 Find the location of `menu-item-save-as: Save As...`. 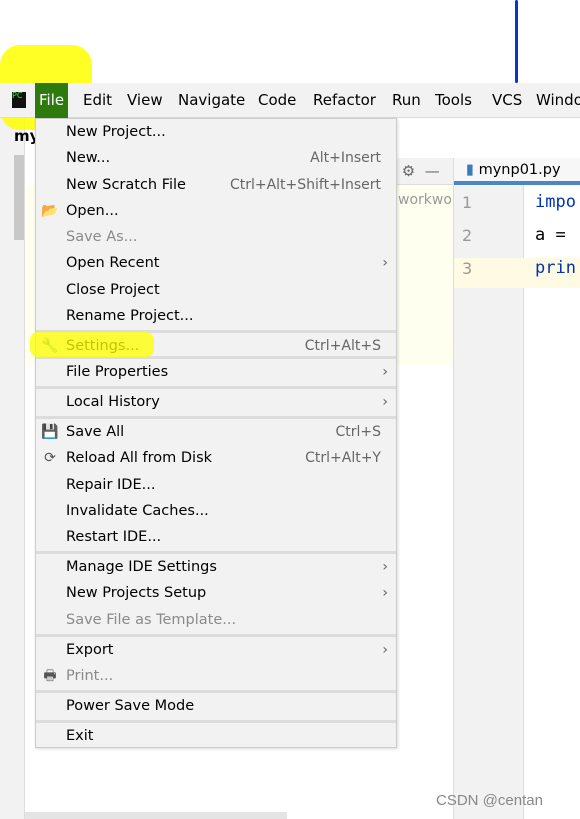

menu-item-save-as: Save As... is located at coordinates (216, 237).